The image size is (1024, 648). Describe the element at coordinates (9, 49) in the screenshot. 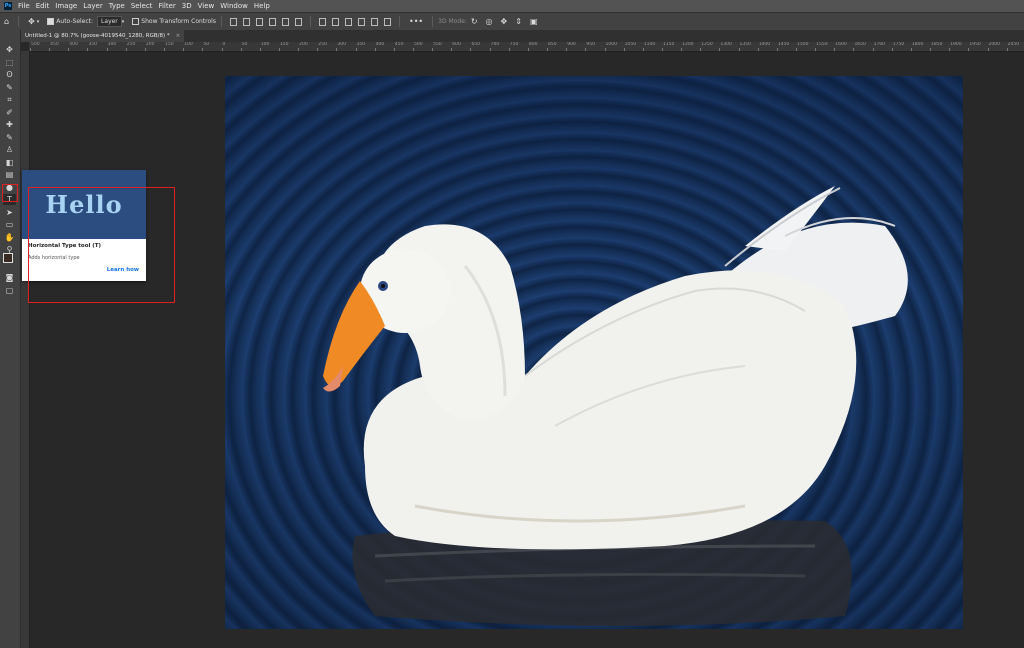

I see `move-tool-icon: ✥` at that location.